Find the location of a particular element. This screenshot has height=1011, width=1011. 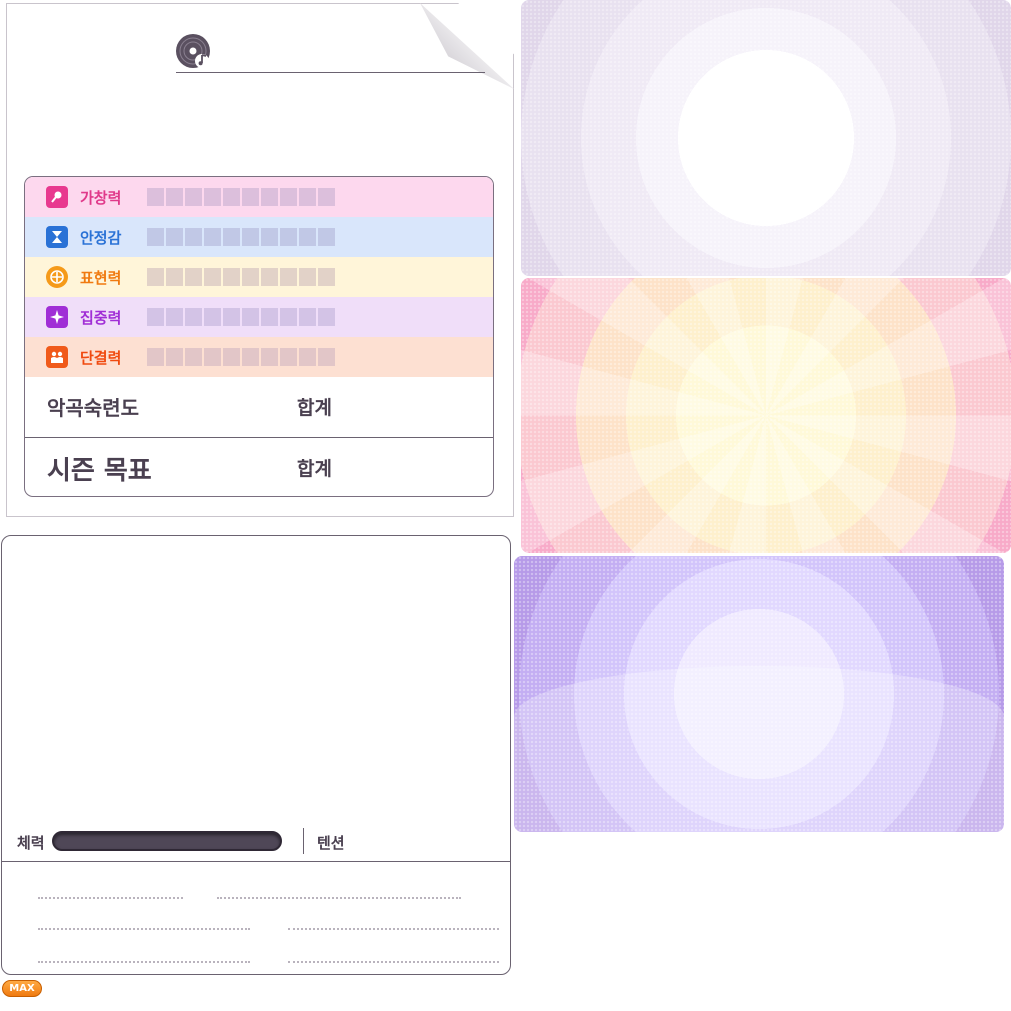

target-icon is located at coordinates (57, 277).